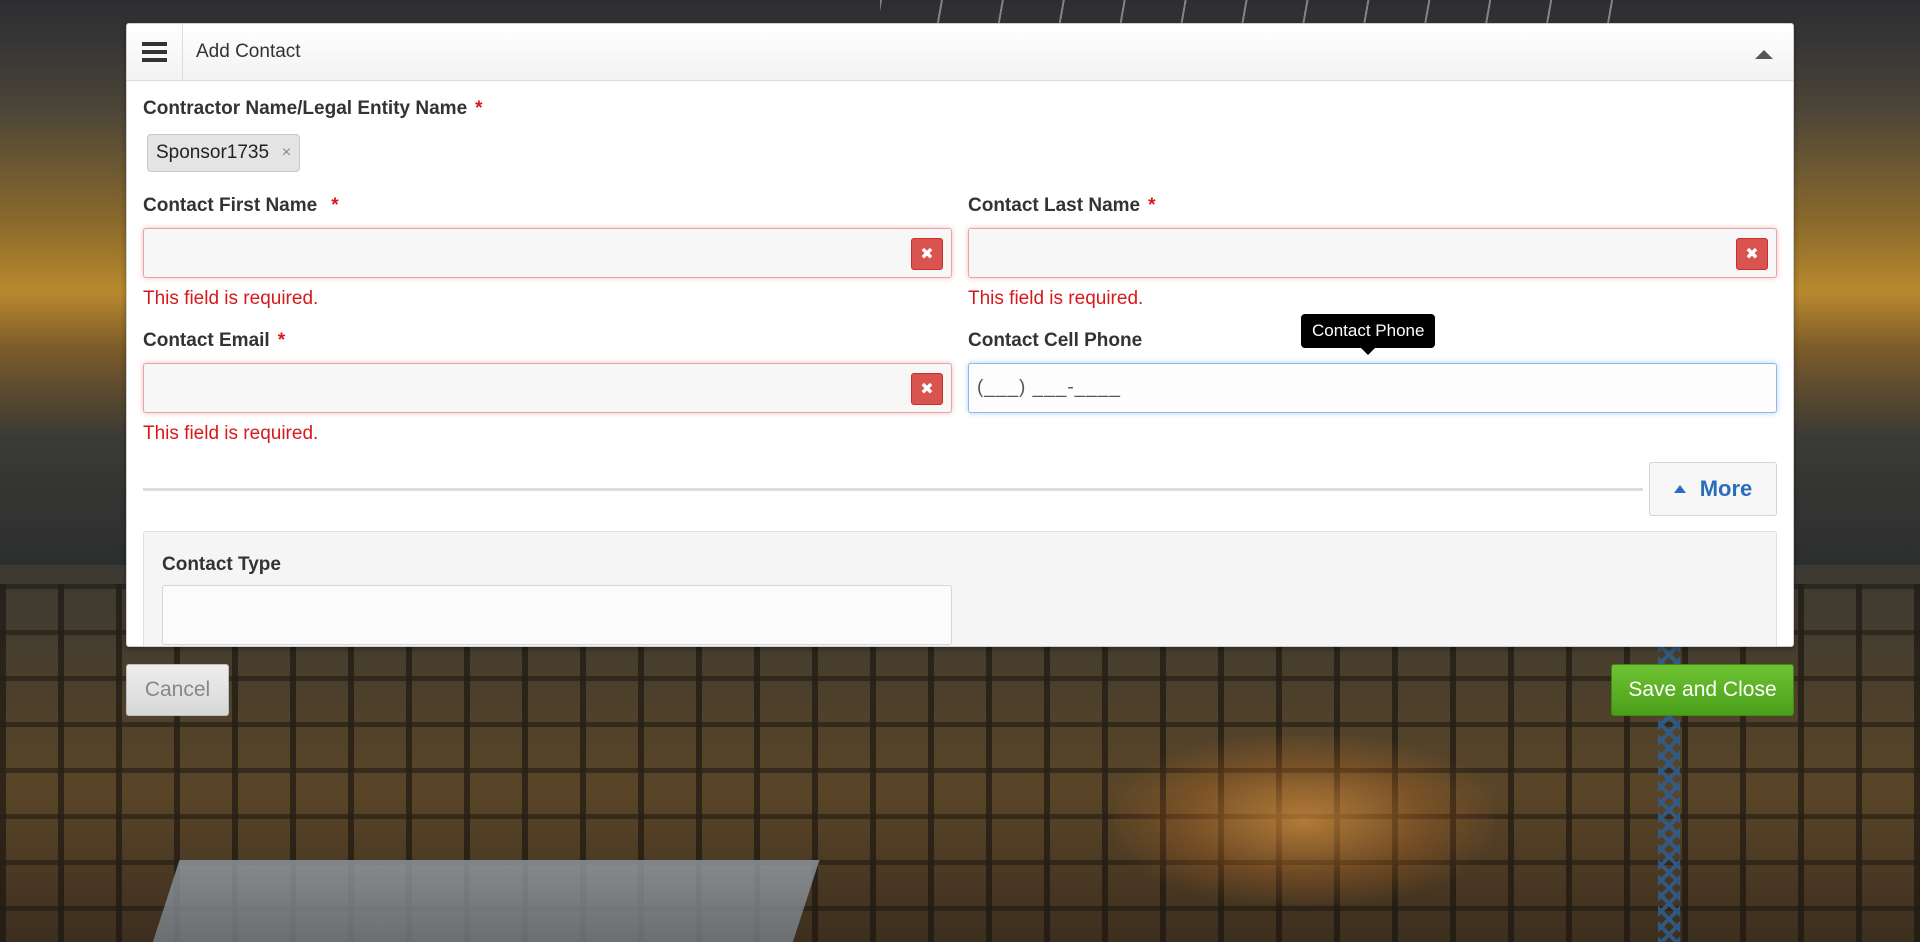 The width and height of the screenshot is (1920, 942). I want to click on cell-phone-label: Contact Cell Phone, so click(1055, 341).